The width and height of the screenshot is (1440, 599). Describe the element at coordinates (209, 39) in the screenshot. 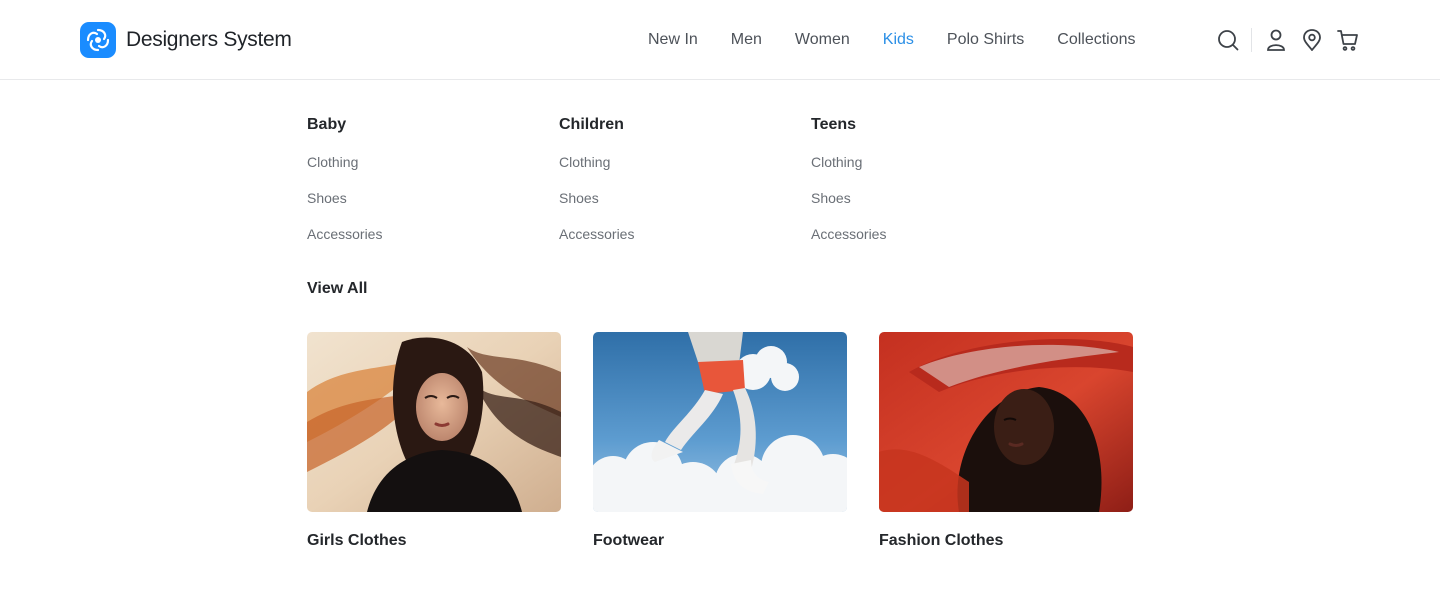

I see `brand-name: Designers System` at that location.